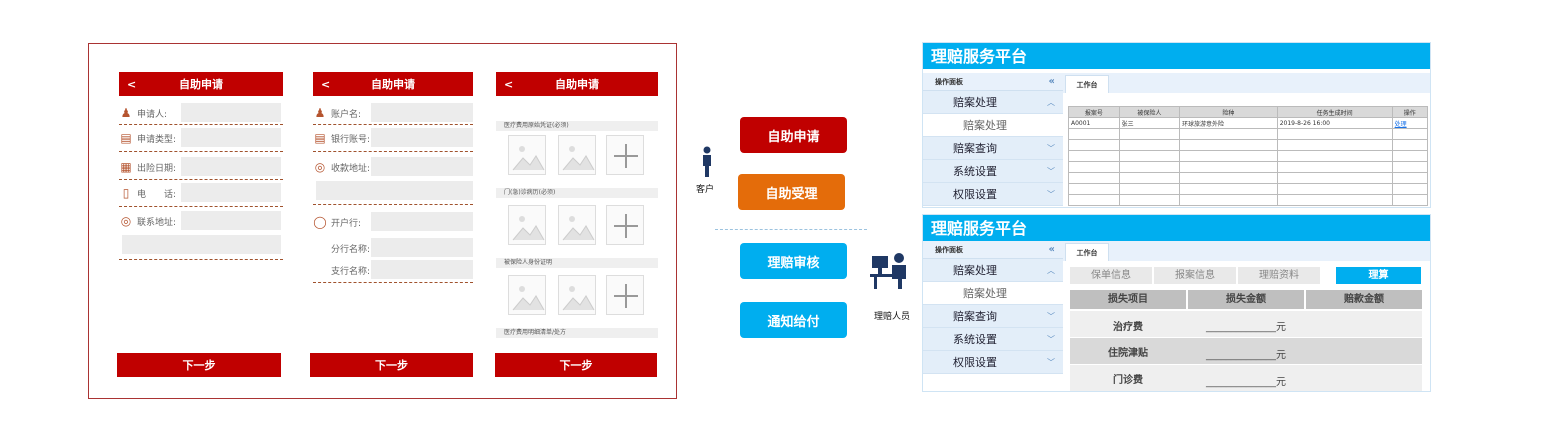 The width and height of the screenshot is (1560, 441). I want to click on address-input, so click(231, 220).